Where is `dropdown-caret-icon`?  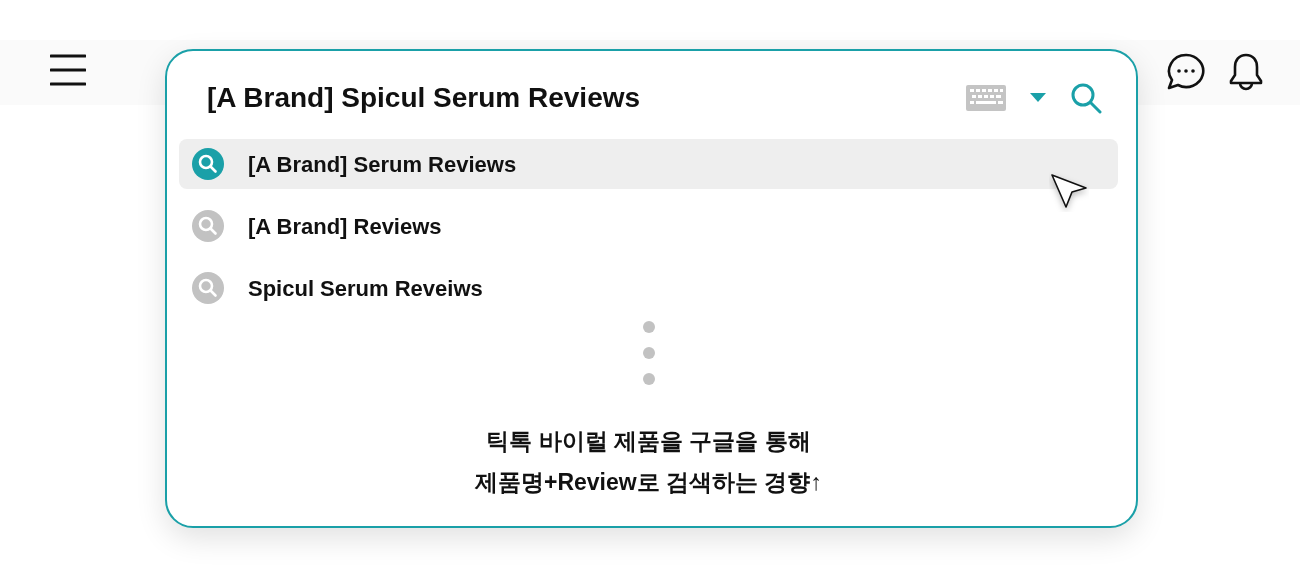 dropdown-caret-icon is located at coordinates (1038, 98).